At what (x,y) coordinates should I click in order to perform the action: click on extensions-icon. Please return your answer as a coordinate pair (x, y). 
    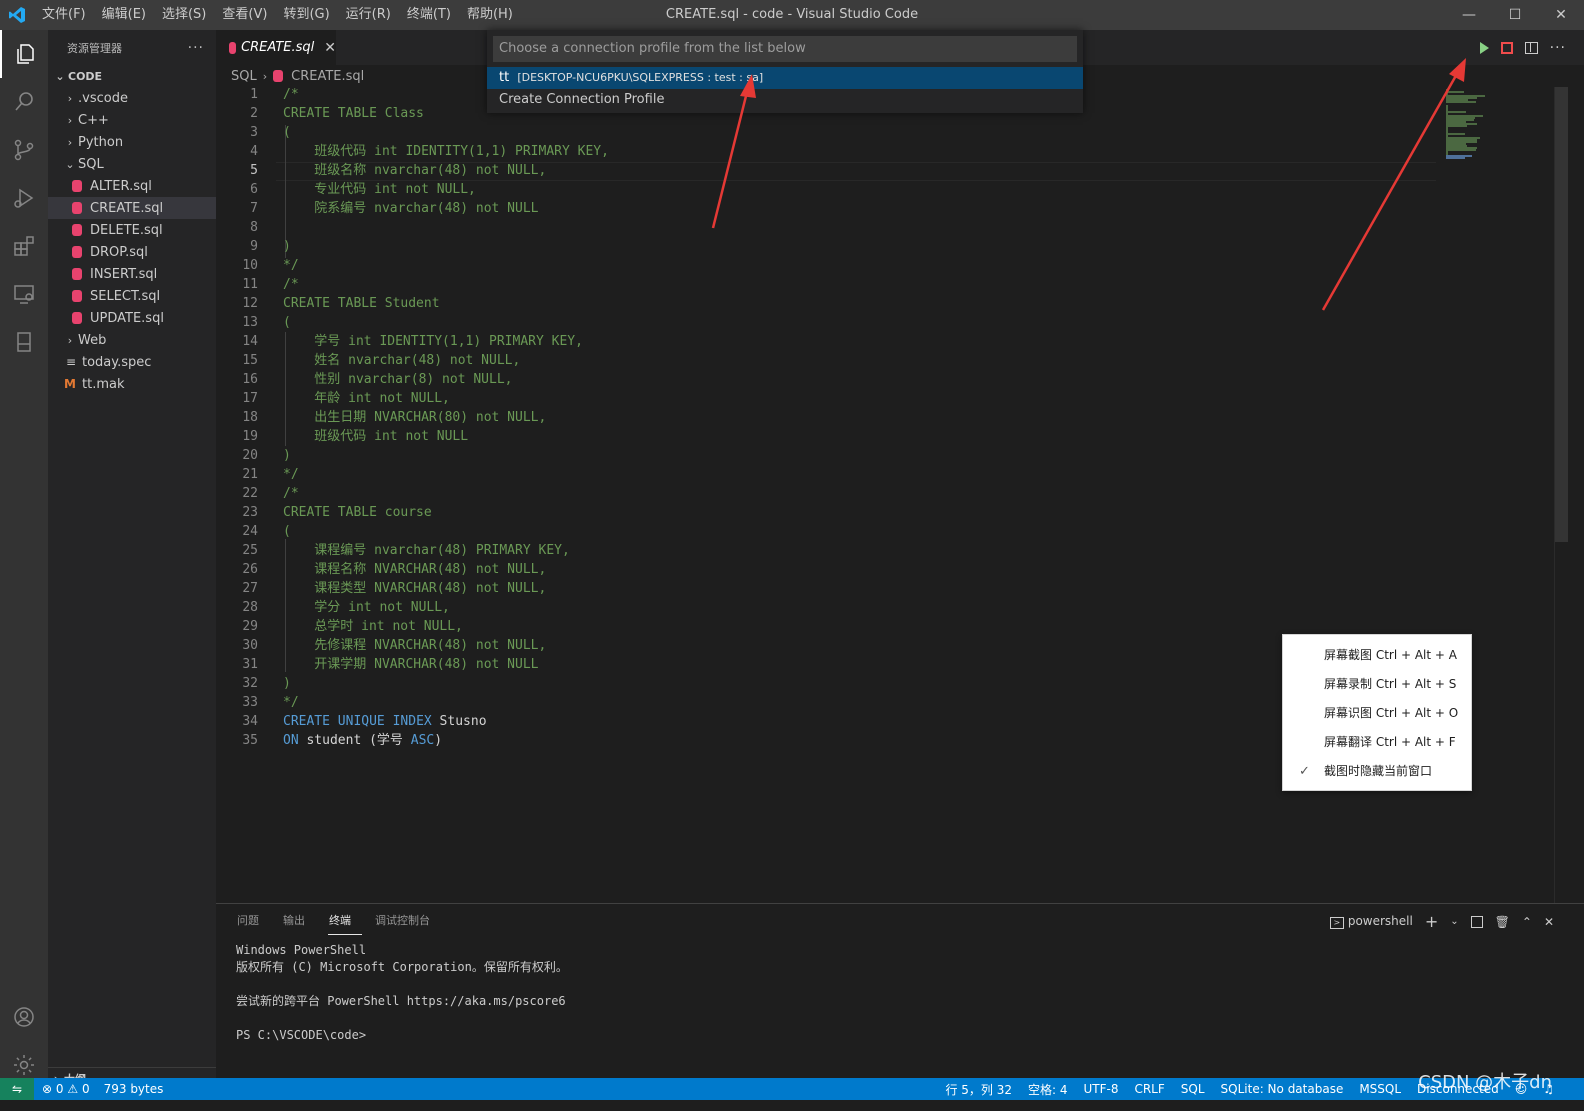
    Looking at the image, I should click on (24, 246).